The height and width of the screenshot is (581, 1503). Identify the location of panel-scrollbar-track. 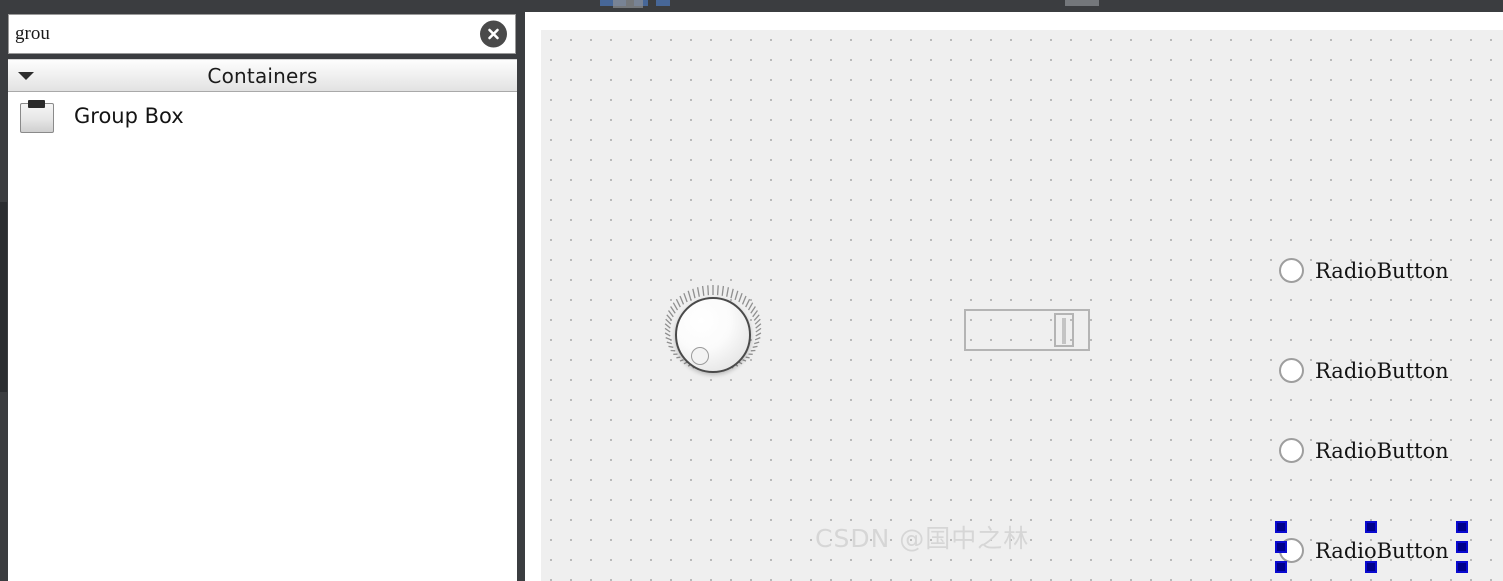
(4, 296).